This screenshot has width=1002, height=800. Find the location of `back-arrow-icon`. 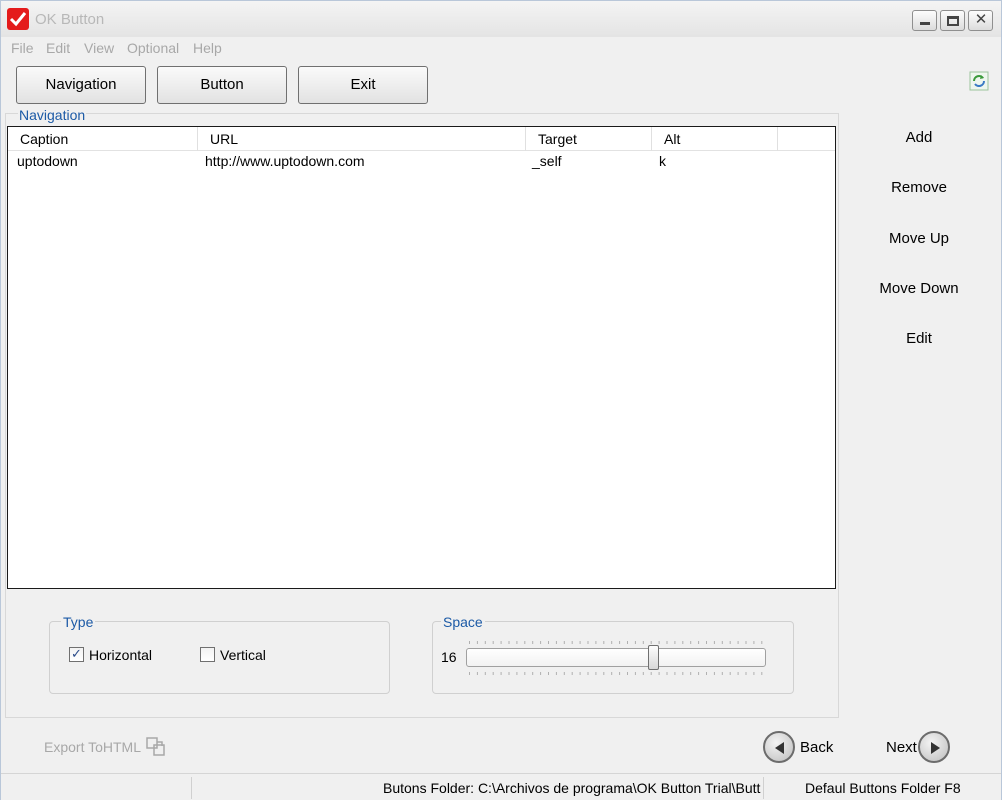

back-arrow-icon is located at coordinates (779, 748).